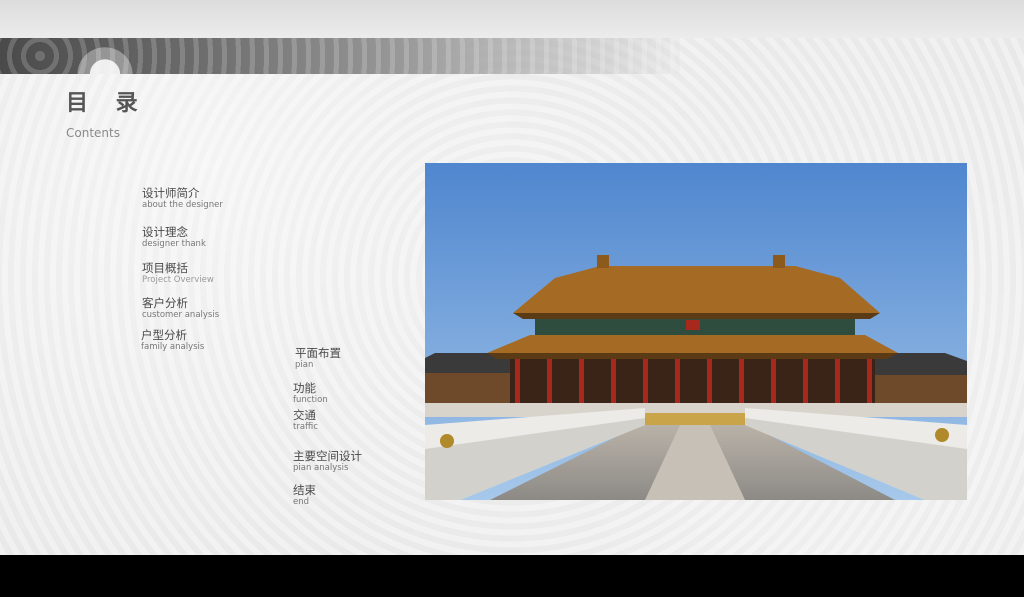 The image size is (1024, 597). I want to click on upper-eave, so click(696, 316).